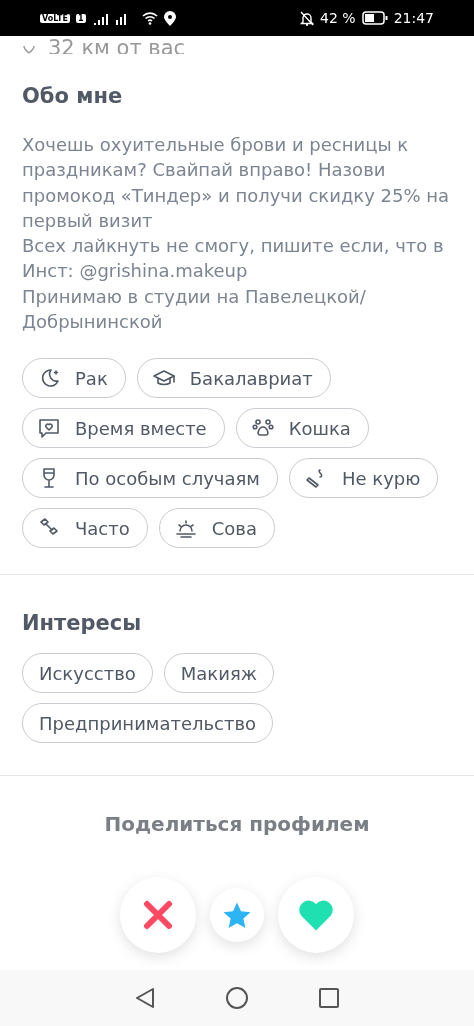  Describe the element at coordinates (233, 259) in the screenshot. I see `bio-text: Всех лайкнуть не смогу, пишите если, что в Инст: @grishina.makeup` at that location.